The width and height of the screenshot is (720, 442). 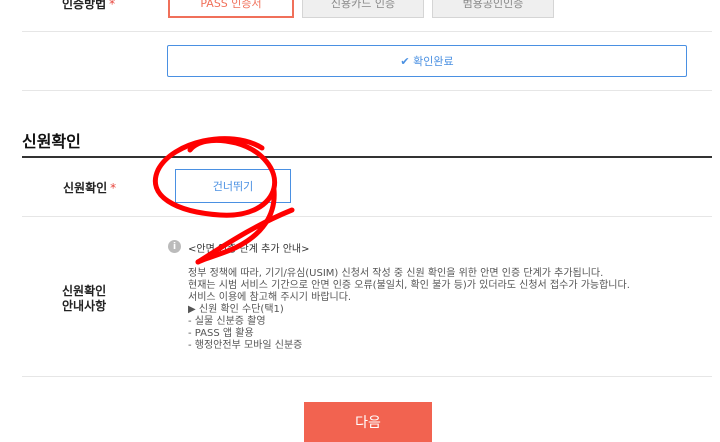 I want to click on guide-label: 신원확인 안내사항, so click(x=84, y=299).